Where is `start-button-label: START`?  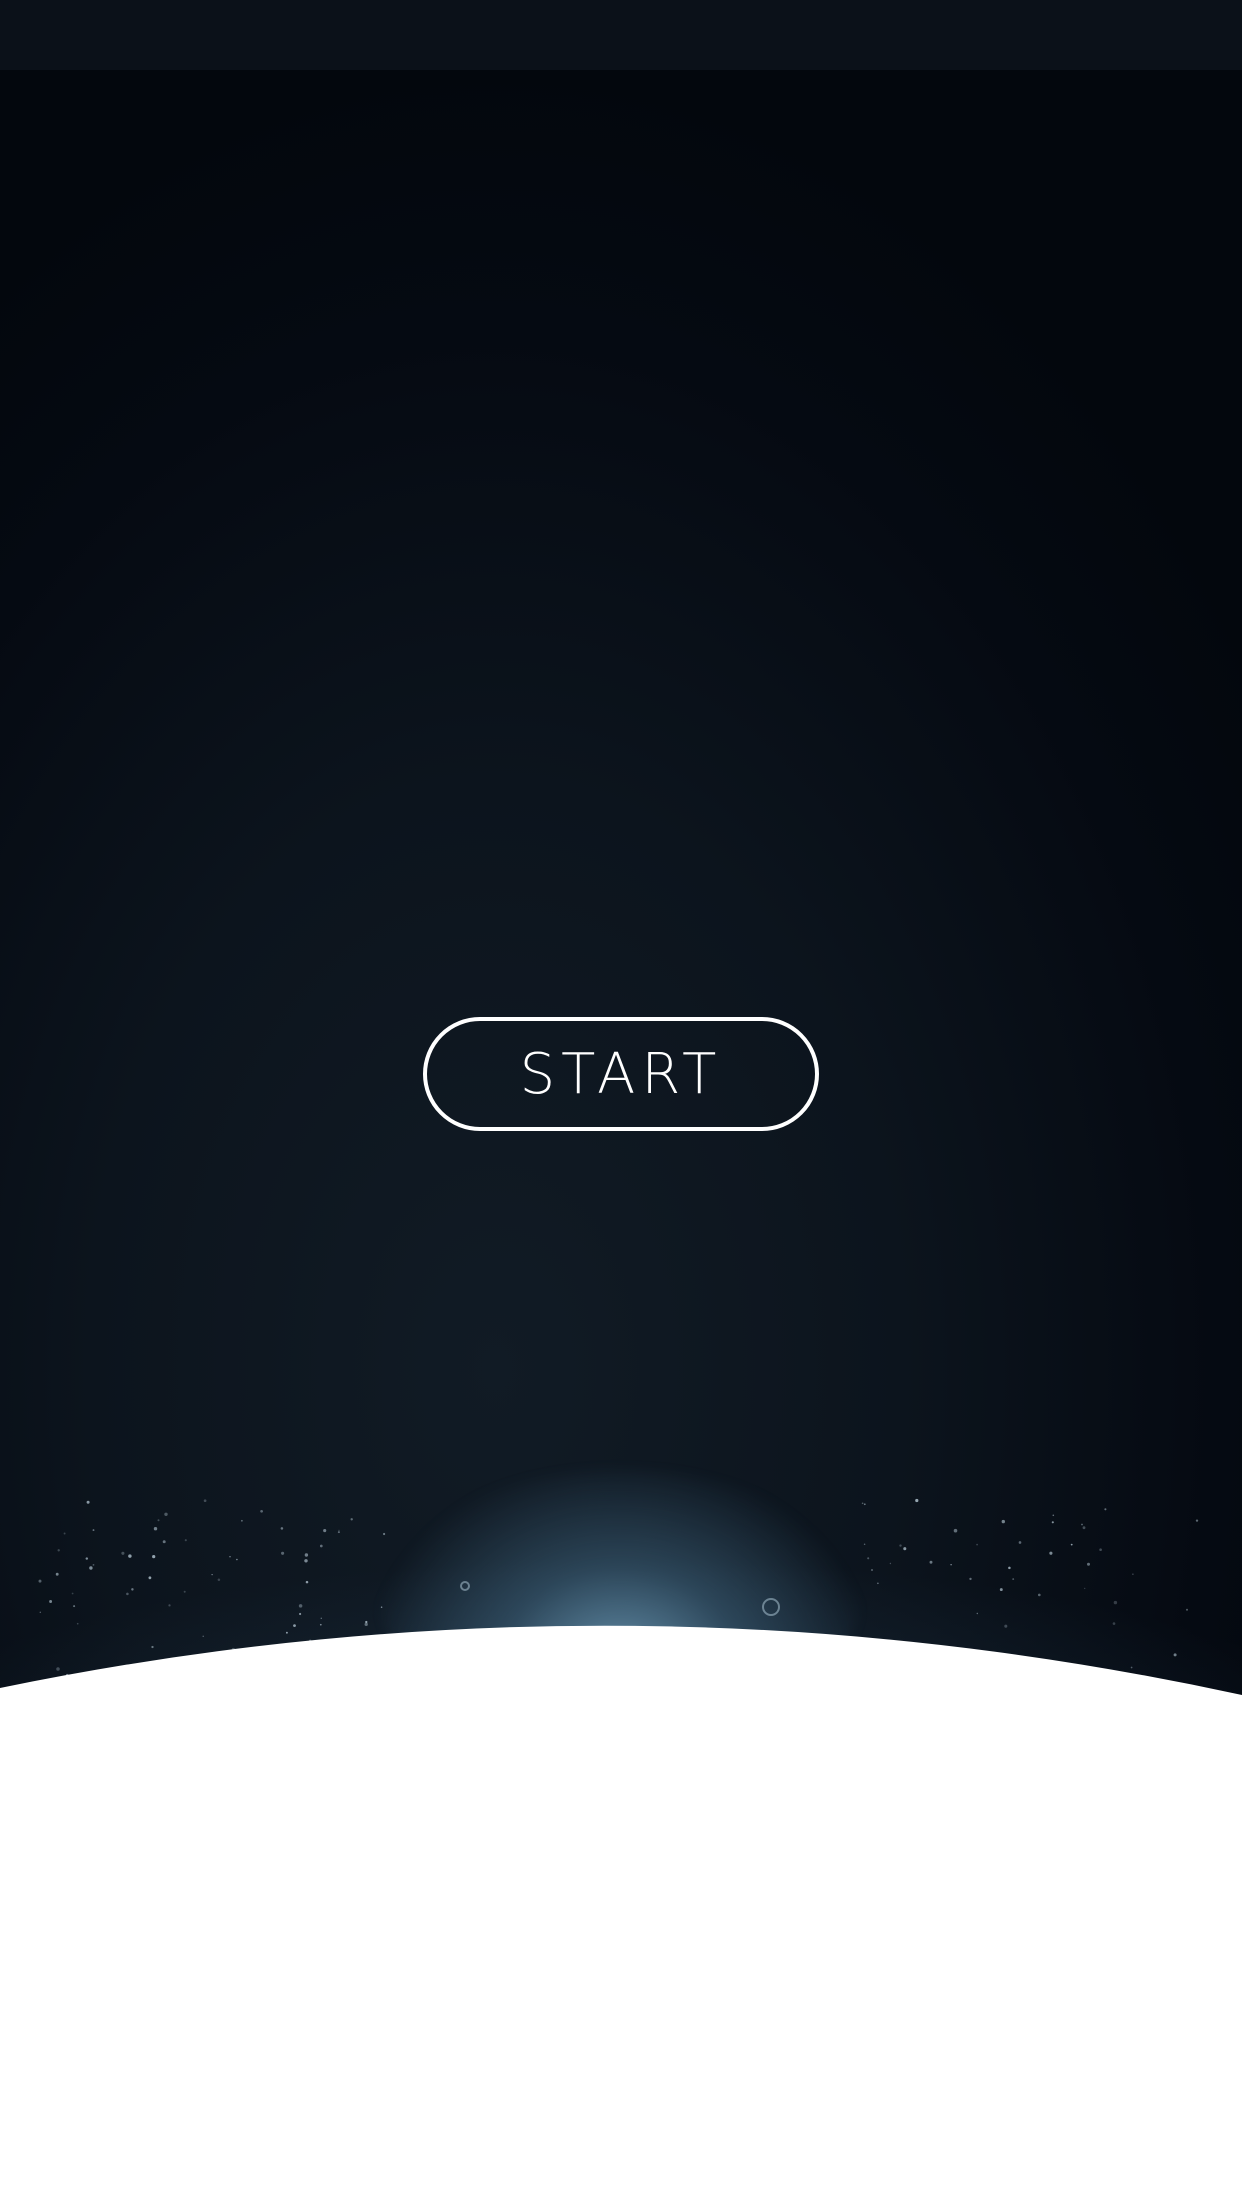
start-button-label: START is located at coordinates (621, 1074).